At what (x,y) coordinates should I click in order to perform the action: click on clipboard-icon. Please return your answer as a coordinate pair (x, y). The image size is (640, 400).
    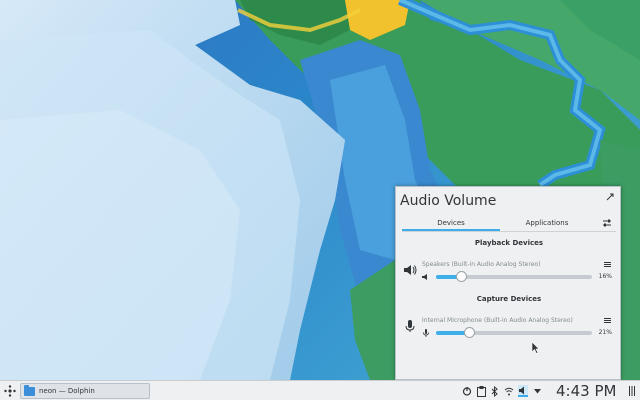
    Looking at the image, I should click on (481, 391).